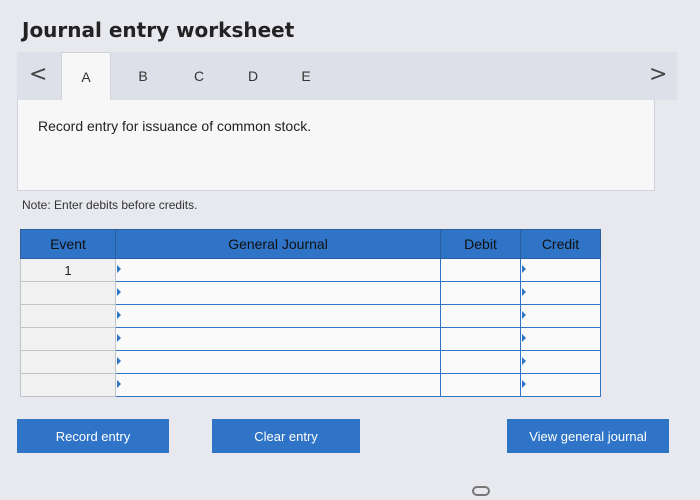  I want to click on column-header-debit: Debit, so click(480, 244).